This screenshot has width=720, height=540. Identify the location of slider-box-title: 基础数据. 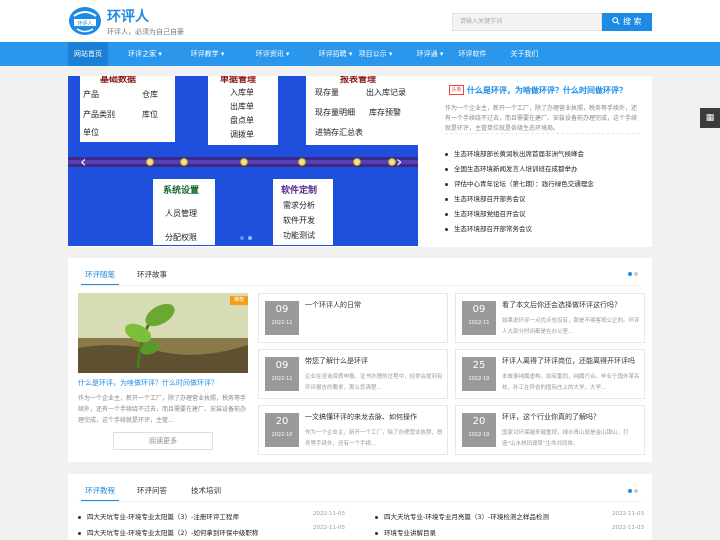
(118, 80).